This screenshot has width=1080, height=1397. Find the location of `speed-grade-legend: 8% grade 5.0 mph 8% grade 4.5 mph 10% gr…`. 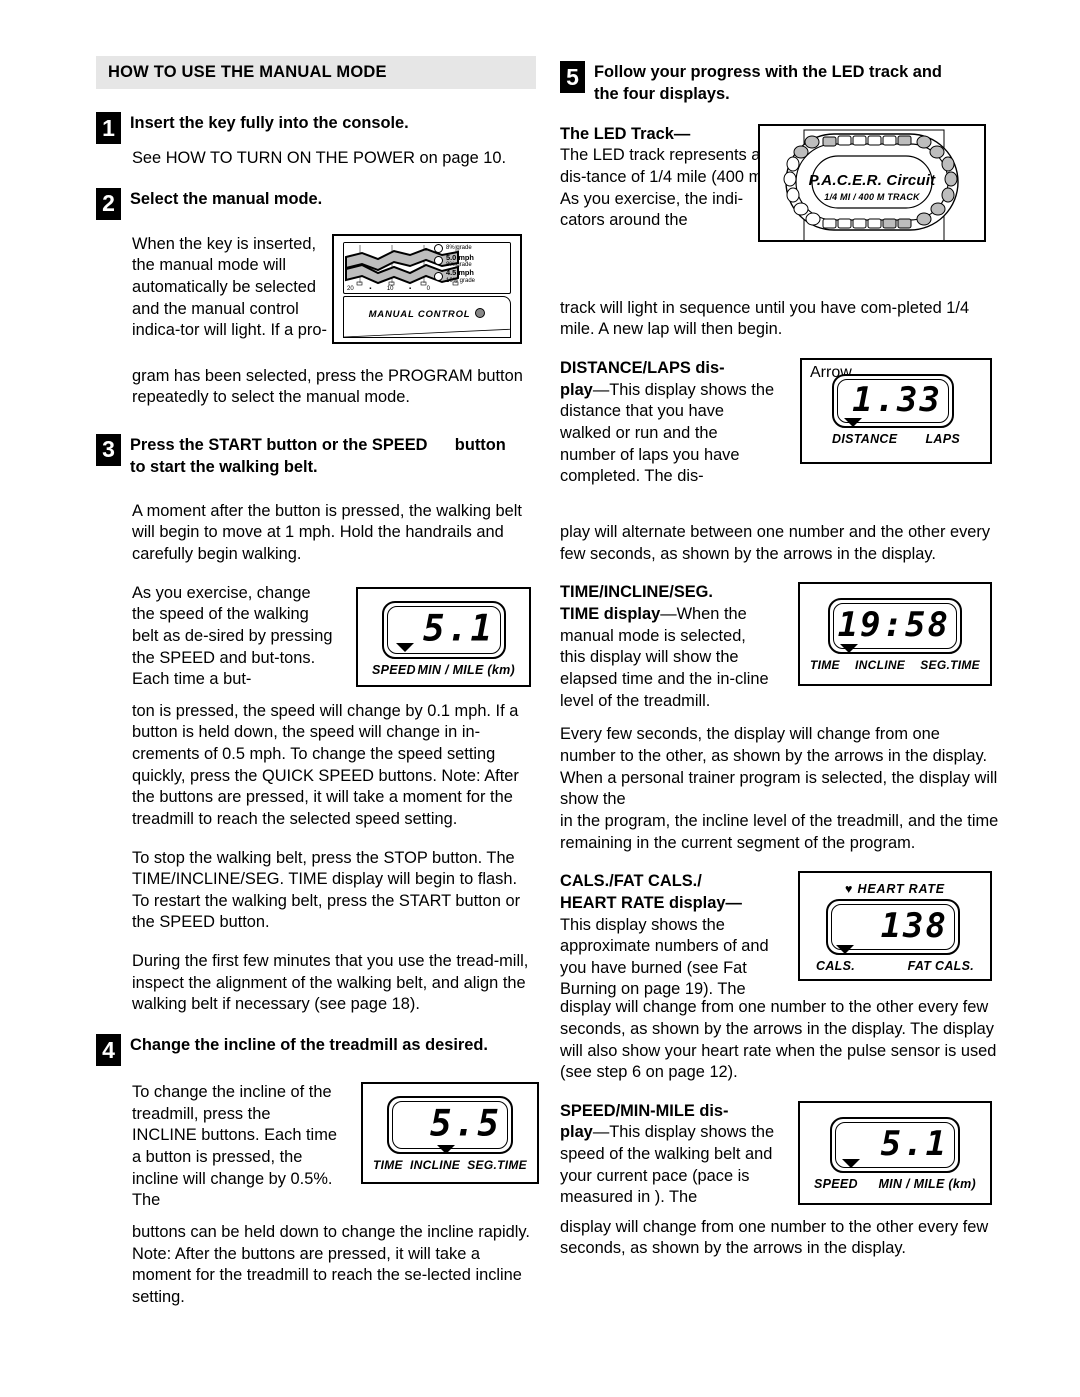

speed-grade-legend: 8% grade 5.0 mph 8% grade 4.5 mph 10% gr… is located at coordinates (471, 264).